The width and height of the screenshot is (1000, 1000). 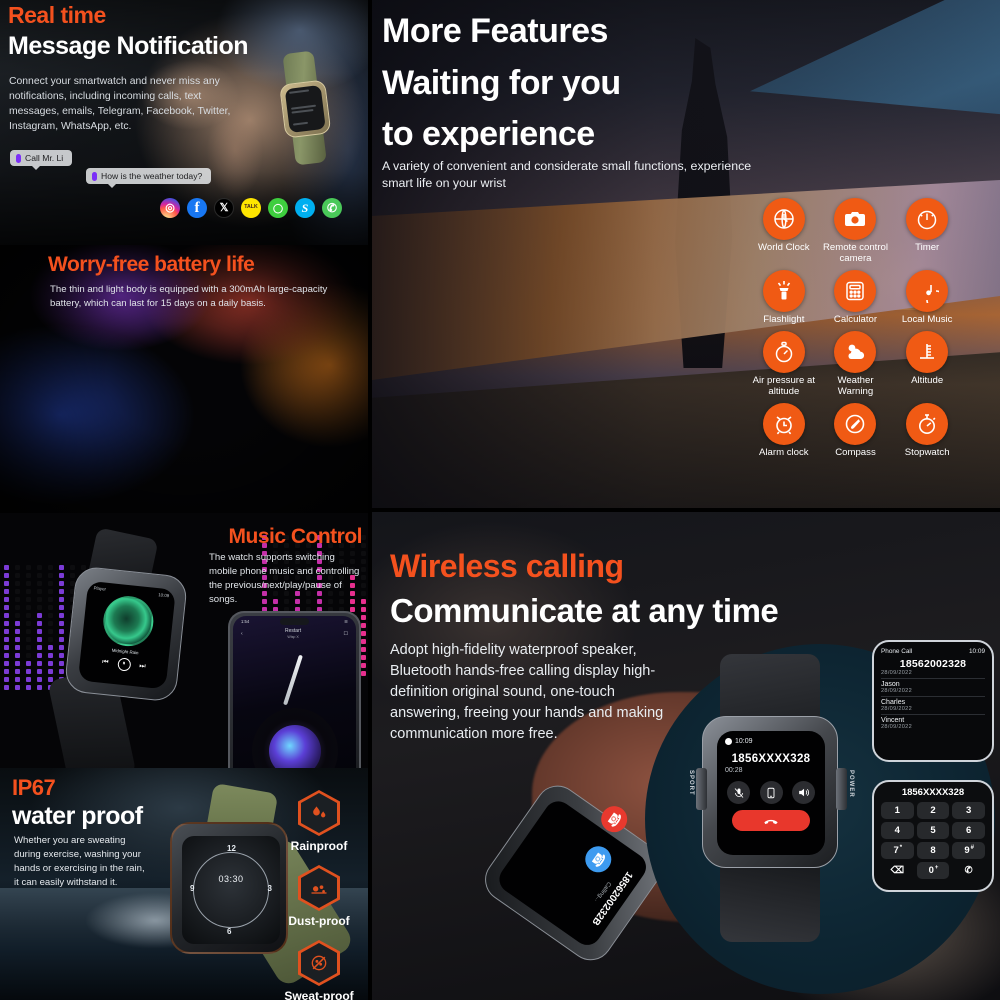 I want to click on calling-title: Communicate at any time, so click(x=584, y=610).